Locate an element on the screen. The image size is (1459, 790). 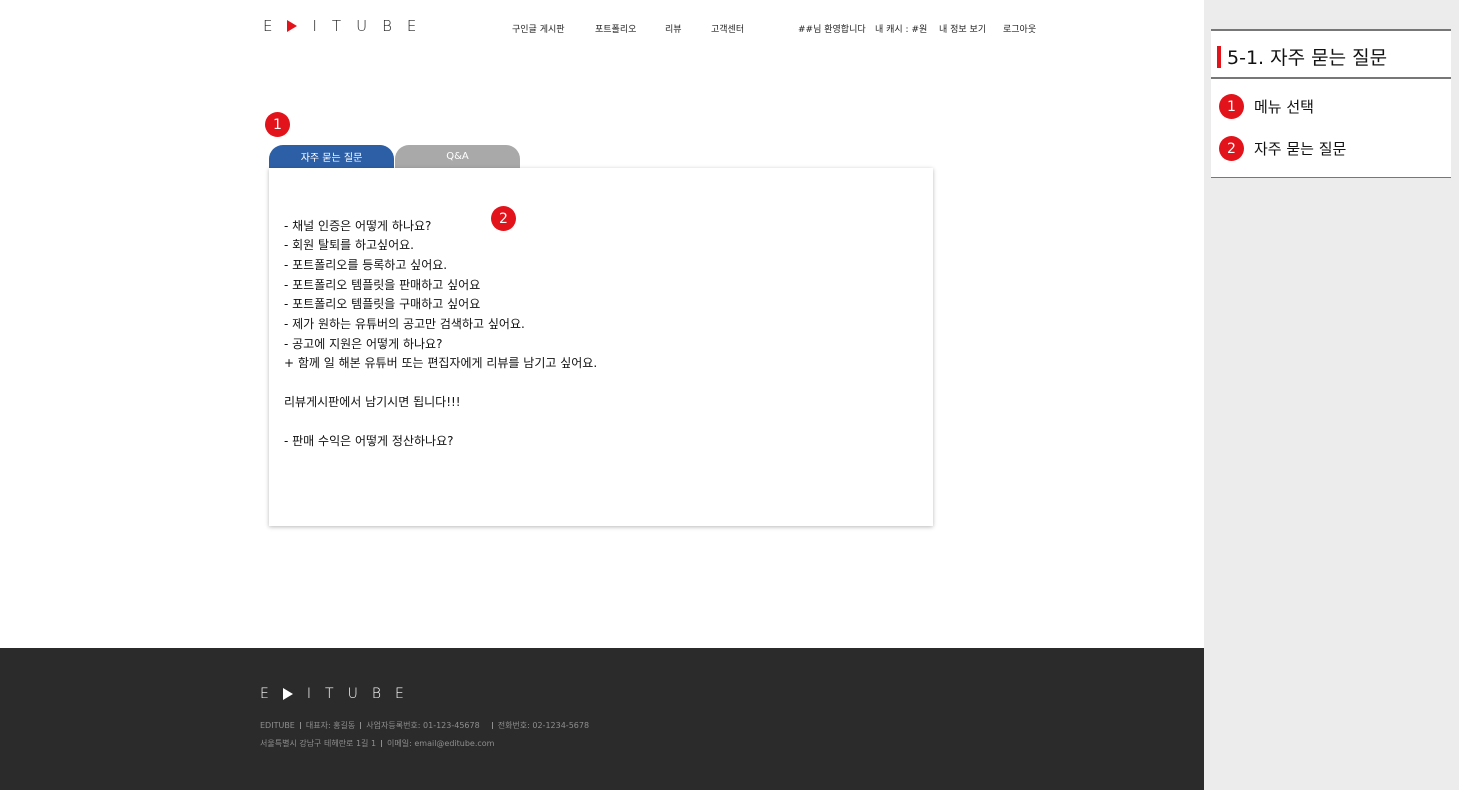
annotation-item: 1 메뉴 선택 is located at coordinates (1266, 106).